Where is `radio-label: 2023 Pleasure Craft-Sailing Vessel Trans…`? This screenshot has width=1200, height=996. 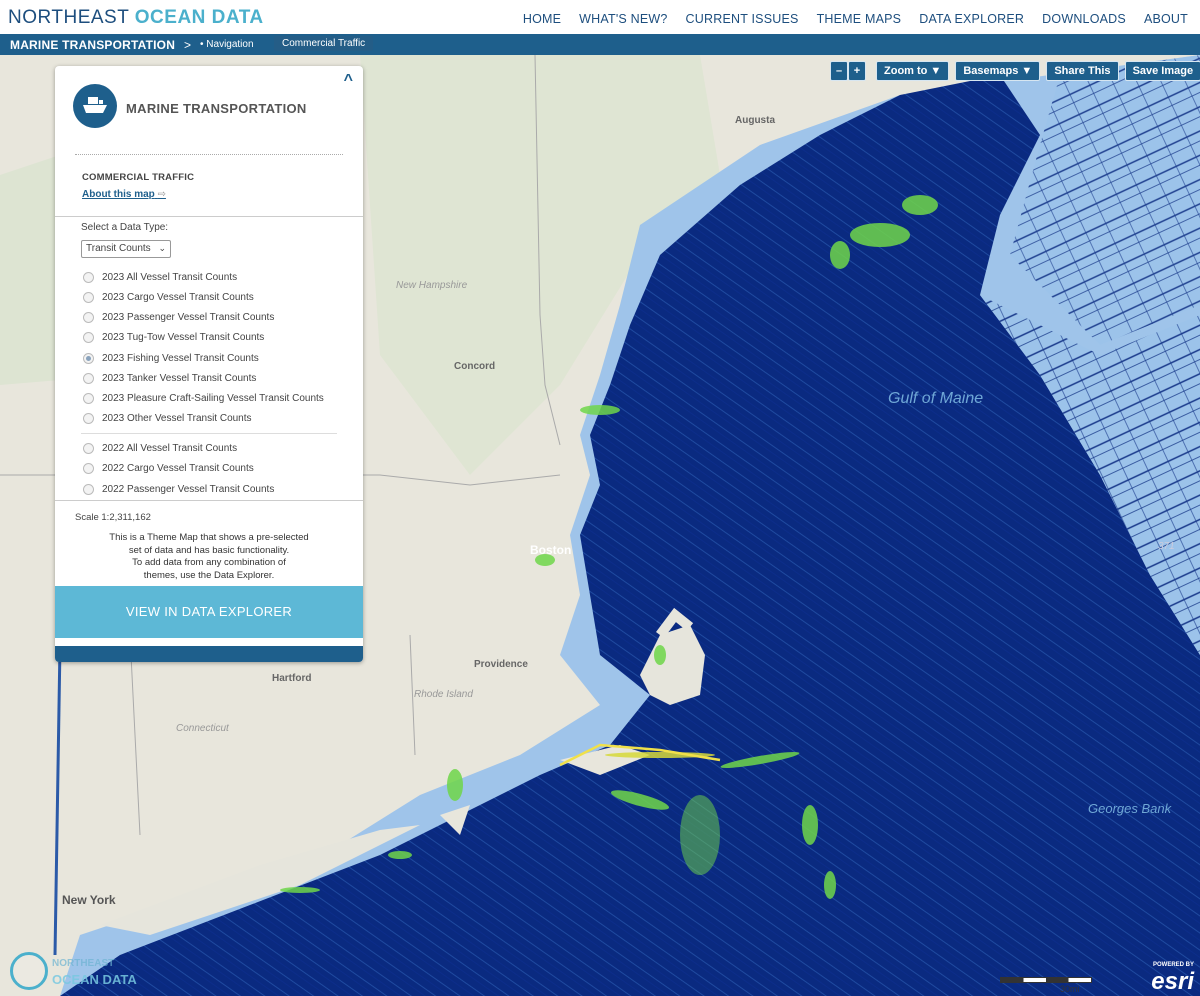
radio-label: 2023 Pleasure Craft-Sailing Vessel Trans… is located at coordinates (213, 398).